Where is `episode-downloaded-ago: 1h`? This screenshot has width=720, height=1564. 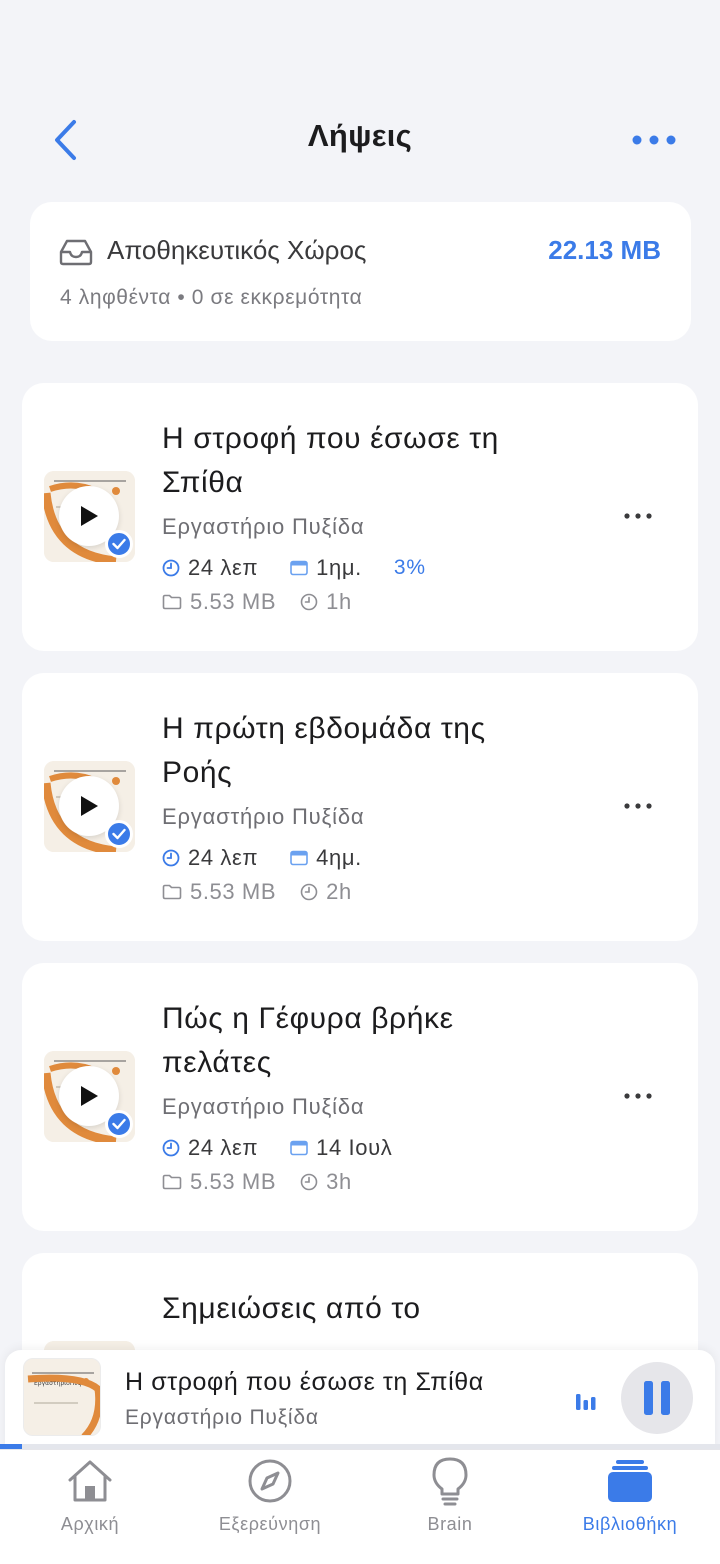 episode-downloaded-ago: 1h is located at coordinates (326, 602).